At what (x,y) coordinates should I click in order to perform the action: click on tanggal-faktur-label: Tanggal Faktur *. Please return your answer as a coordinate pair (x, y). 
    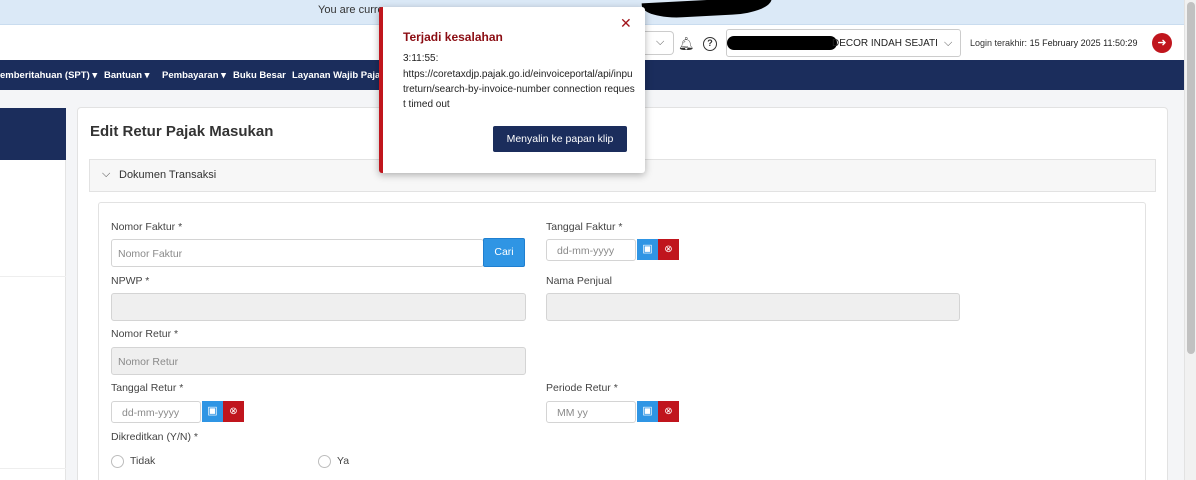
    Looking at the image, I should click on (584, 227).